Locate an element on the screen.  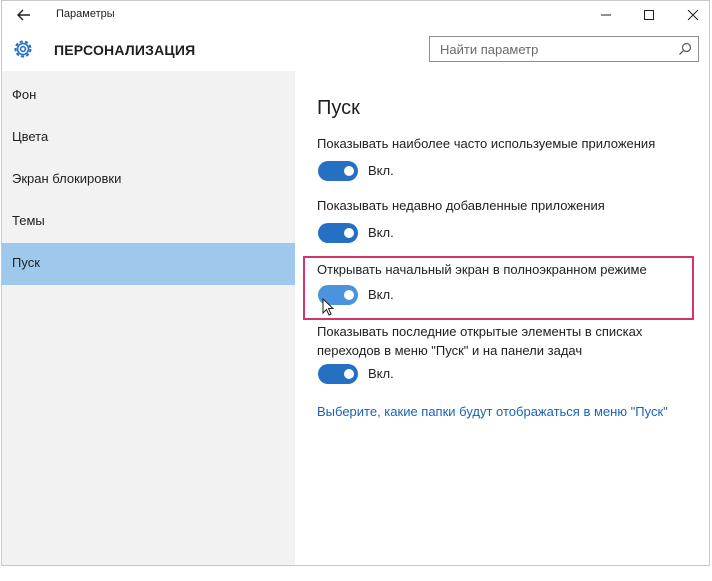
settings-header: ПЕРСОНАЛИЗАЦИЯ Найти параметр is located at coordinates (355, 50).